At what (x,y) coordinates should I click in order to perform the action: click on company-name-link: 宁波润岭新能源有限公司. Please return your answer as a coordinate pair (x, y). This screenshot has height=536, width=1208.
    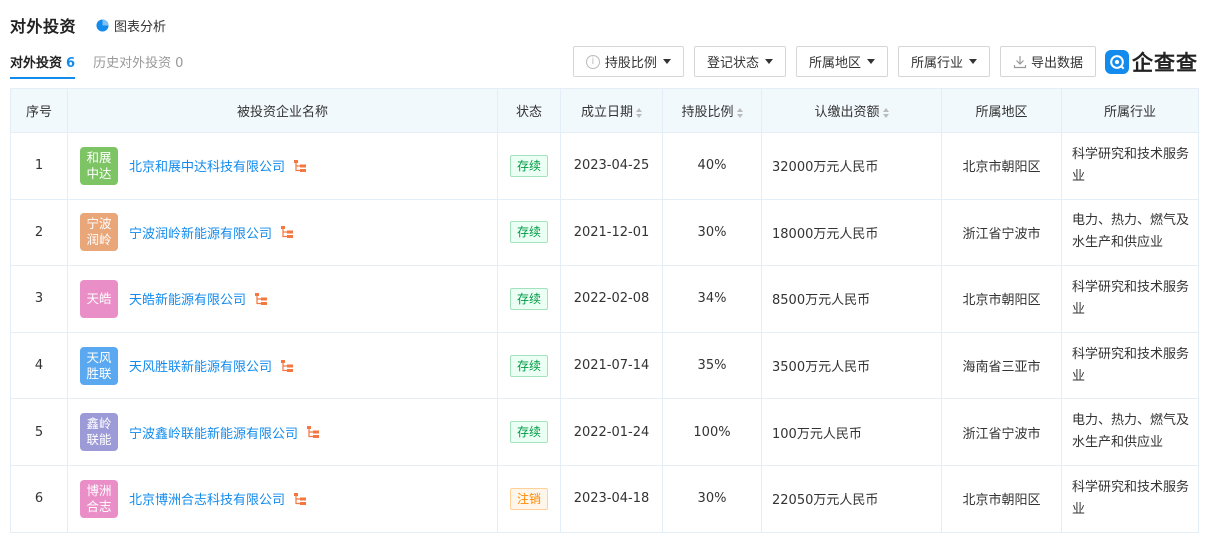
    Looking at the image, I should click on (200, 232).